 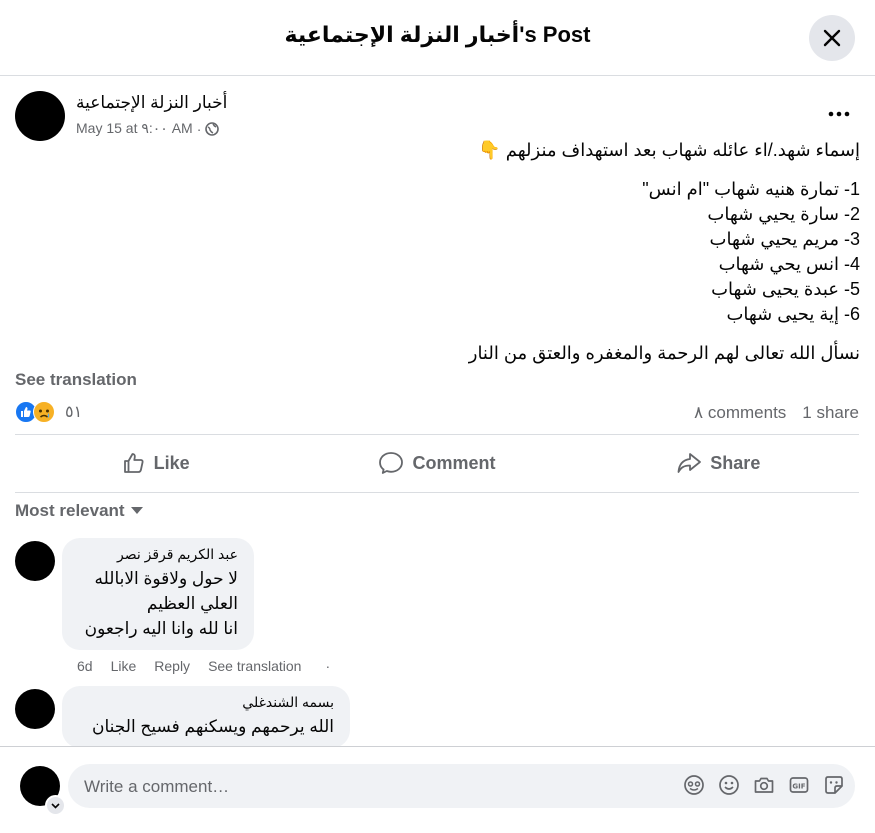 I want to click on comment-label: Comment, so click(x=454, y=462).